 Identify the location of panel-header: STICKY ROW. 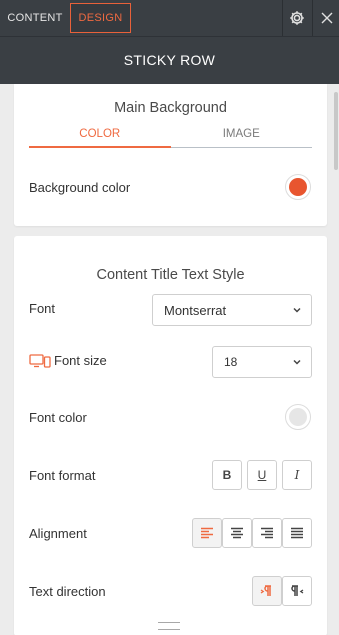
(169, 60).